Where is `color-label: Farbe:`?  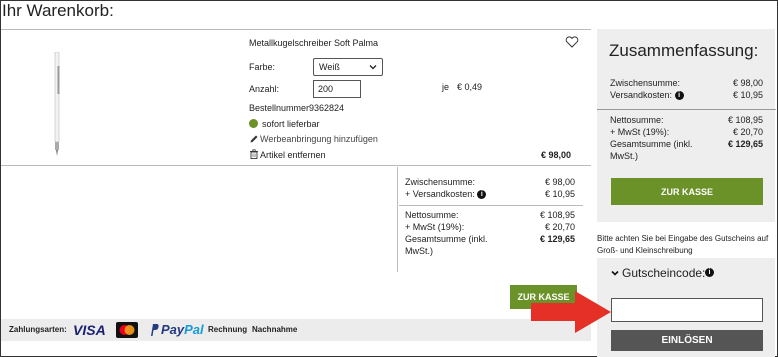 color-label: Farbe: is located at coordinates (262, 67).